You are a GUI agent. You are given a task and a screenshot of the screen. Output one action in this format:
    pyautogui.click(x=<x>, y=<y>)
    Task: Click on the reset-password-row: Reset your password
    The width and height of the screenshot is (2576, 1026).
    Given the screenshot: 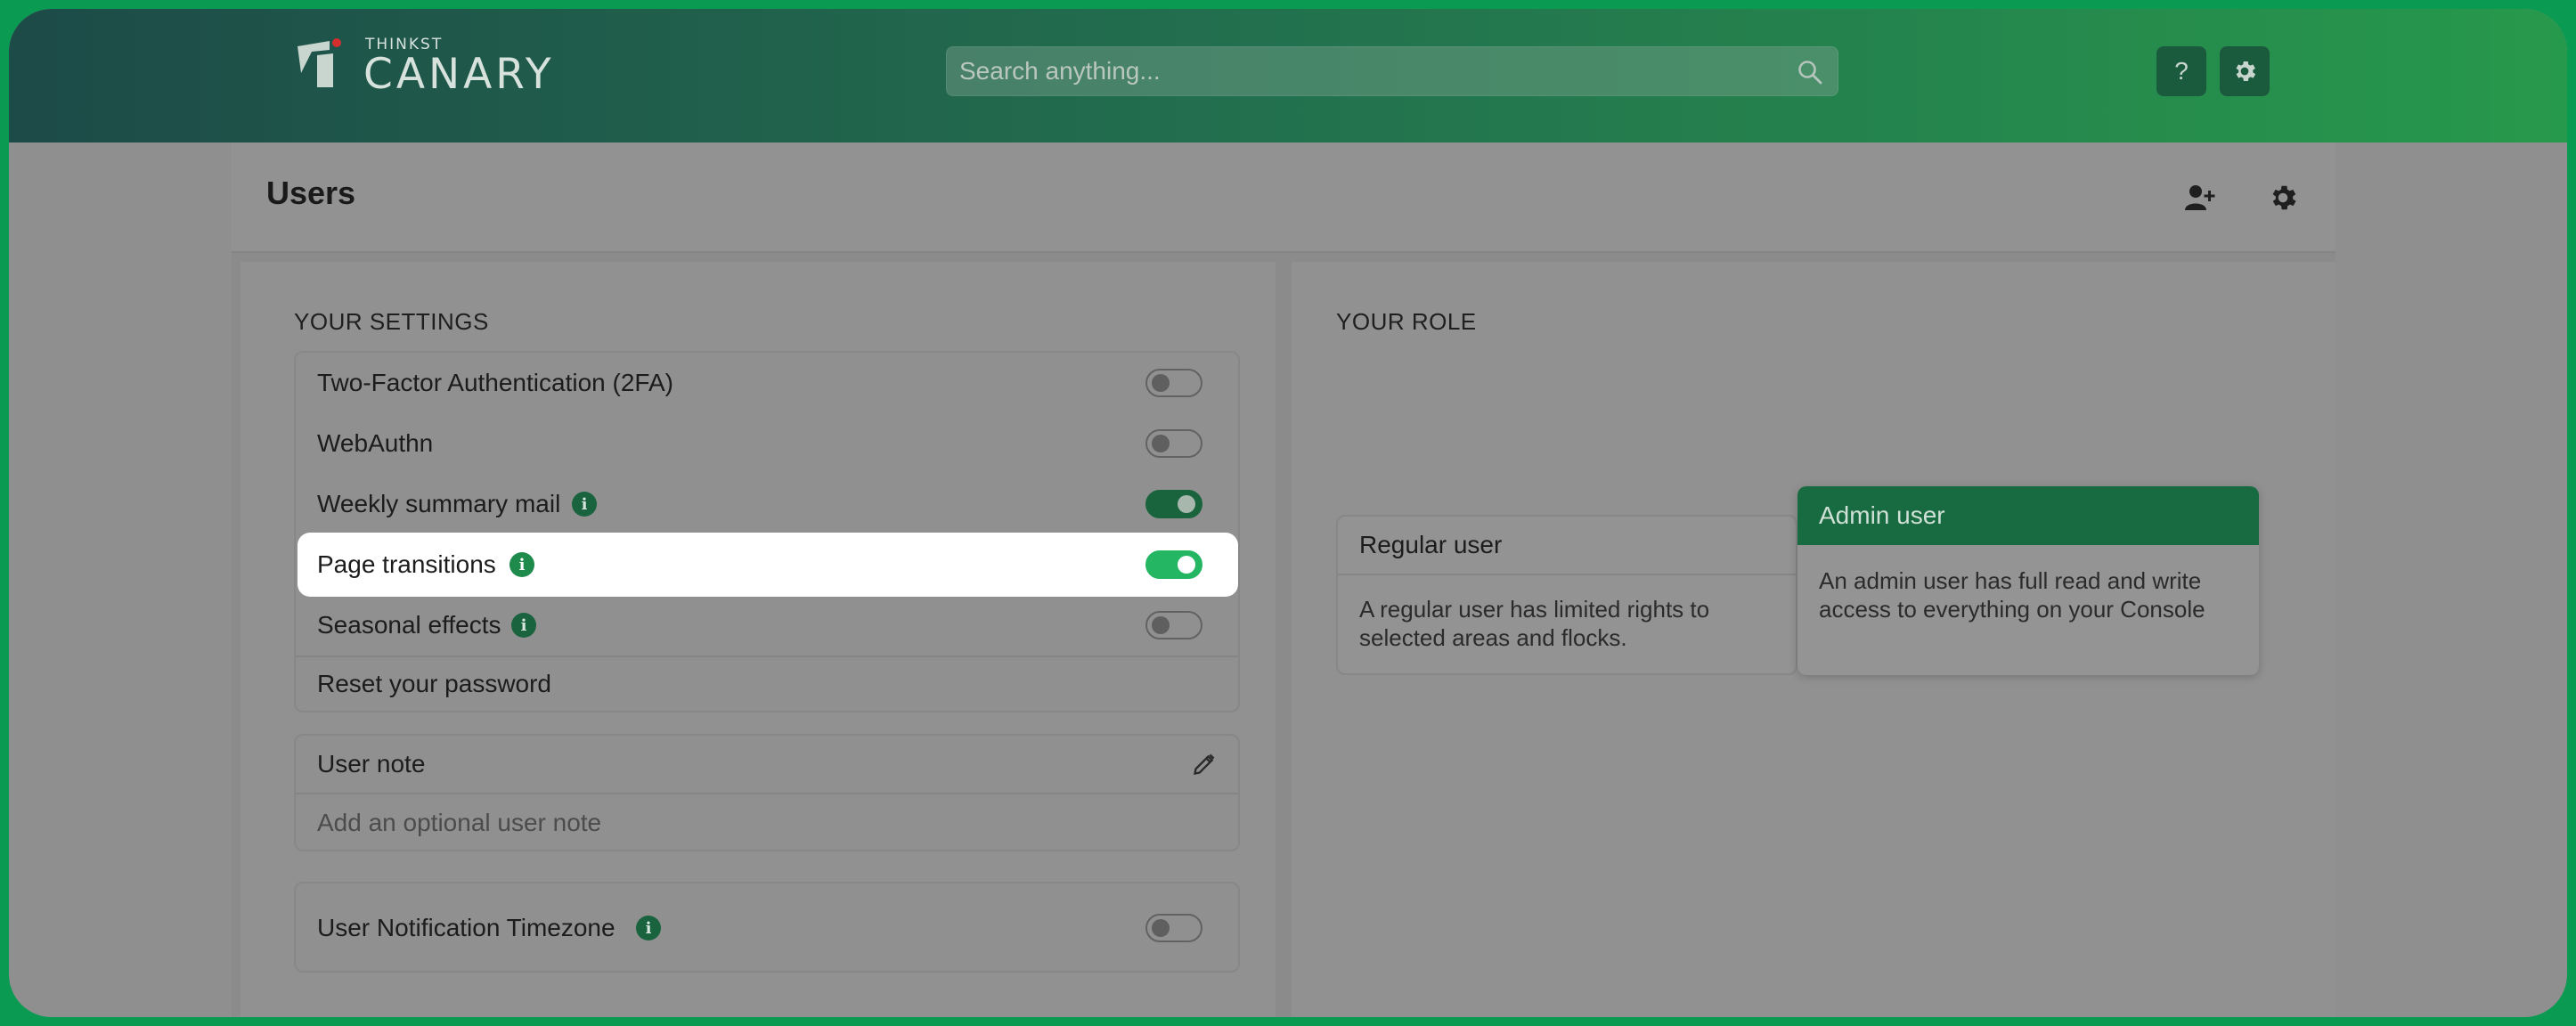 What is the action you would take?
    pyautogui.click(x=767, y=684)
    